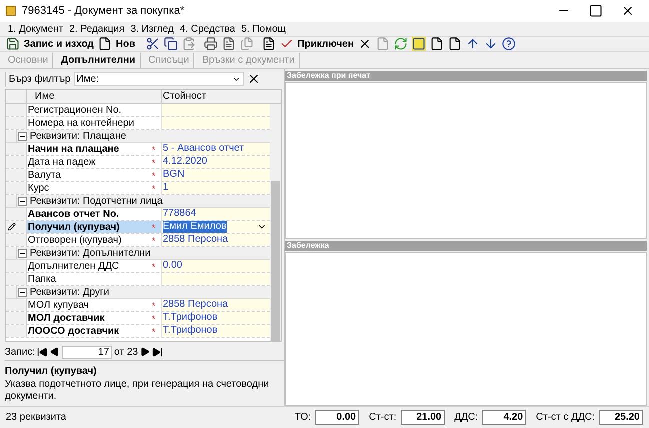 The height and width of the screenshot is (428, 649). Describe the element at coordinates (504, 417) in the screenshot. I see `total-value: 4.20` at that location.